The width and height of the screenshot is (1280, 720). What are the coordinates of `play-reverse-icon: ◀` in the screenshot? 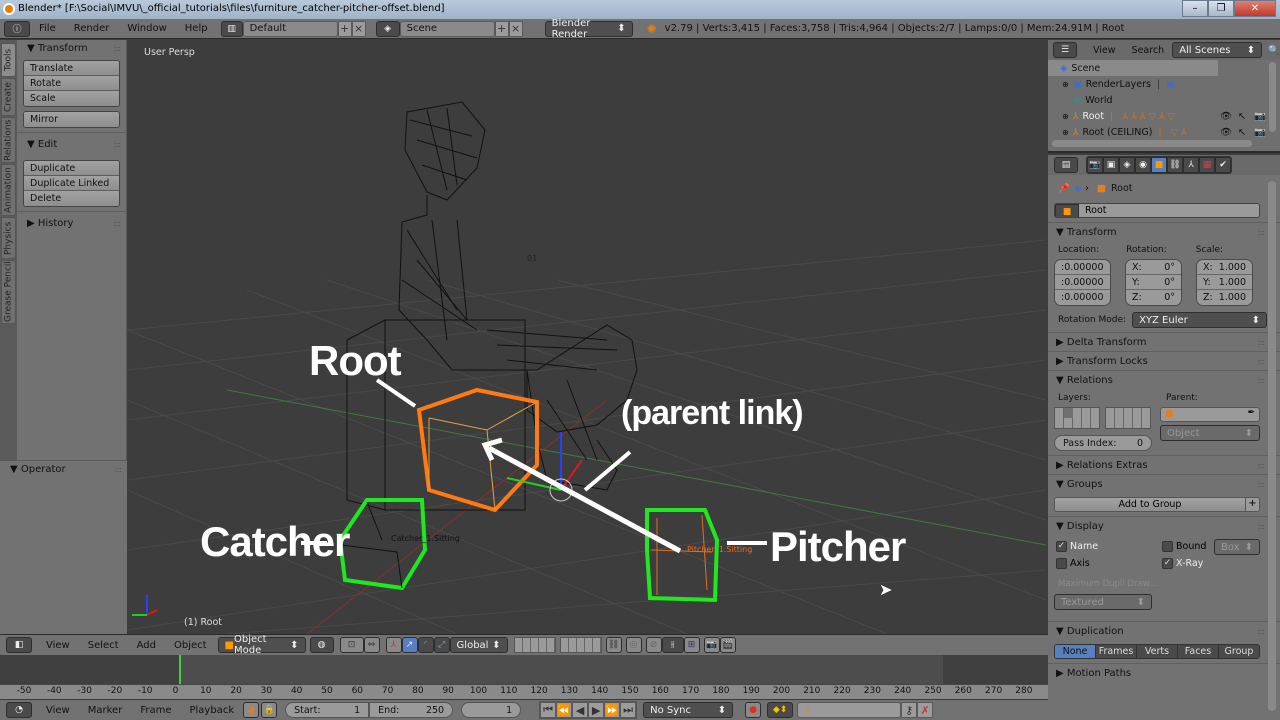 It's located at (580, 710).